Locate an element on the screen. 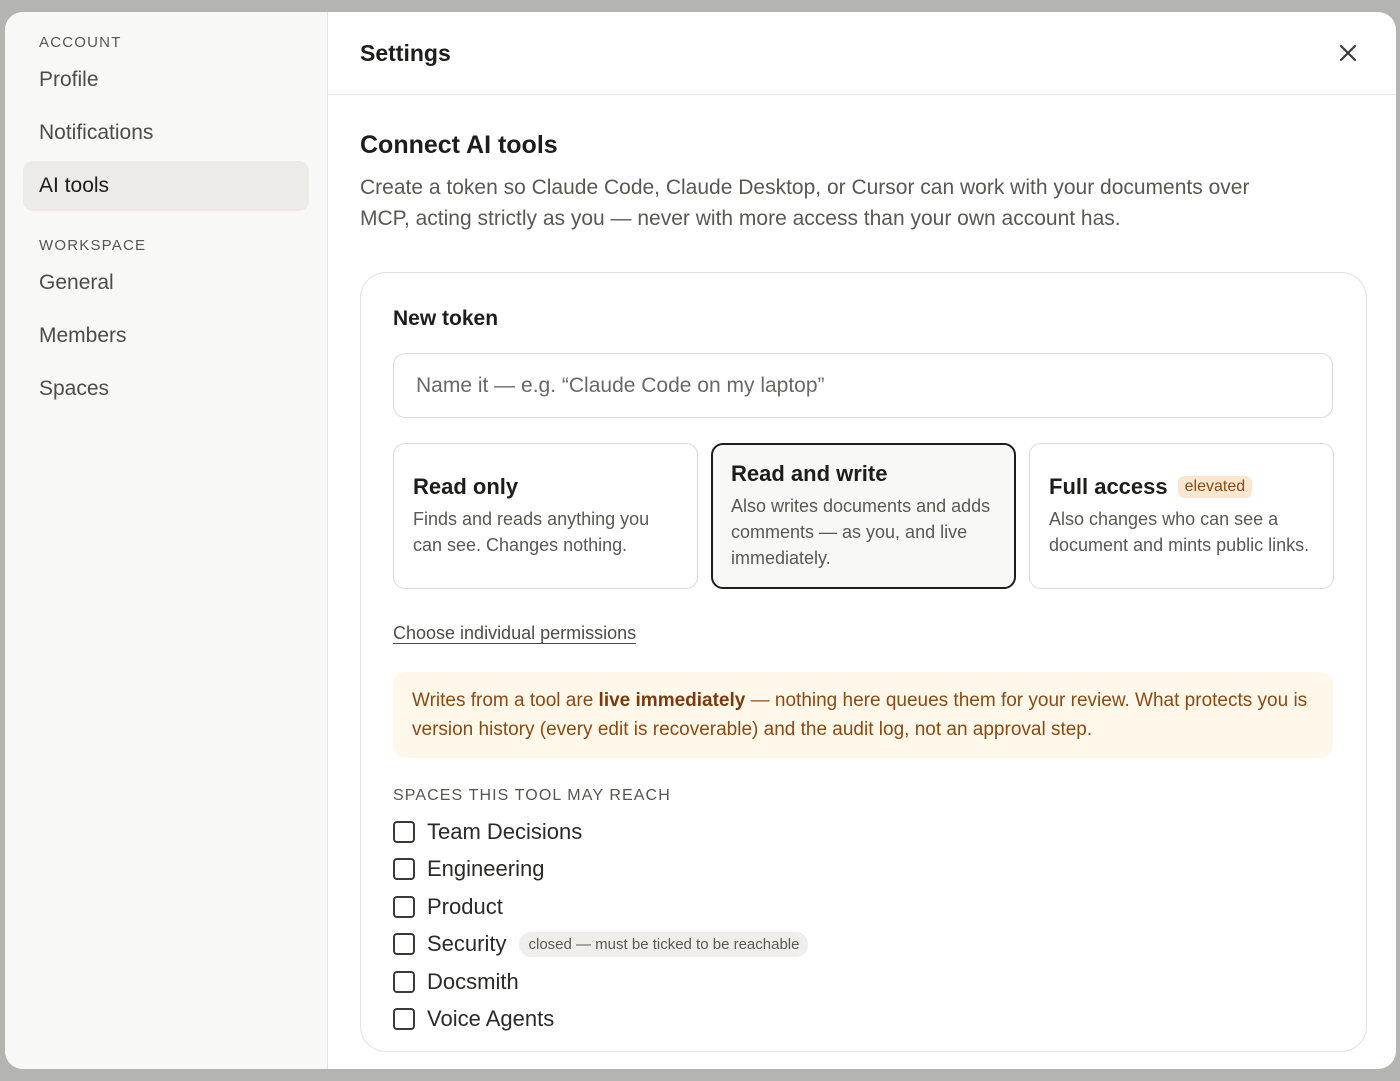 Image resolution: width=1400 pixels, height=1081 pixels. spaces-heading: SPACES THIS TOOL MAY REACH is located at coordinates (532, 795).